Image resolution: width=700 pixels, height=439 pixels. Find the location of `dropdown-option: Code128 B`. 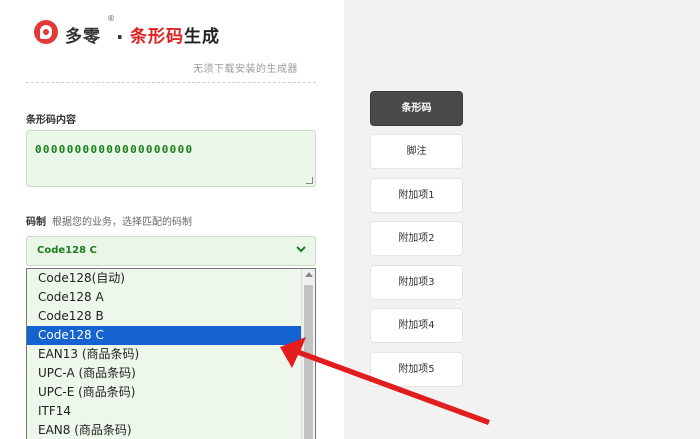

dropdown-option: Code128 B is located at coordinates (164, 316).